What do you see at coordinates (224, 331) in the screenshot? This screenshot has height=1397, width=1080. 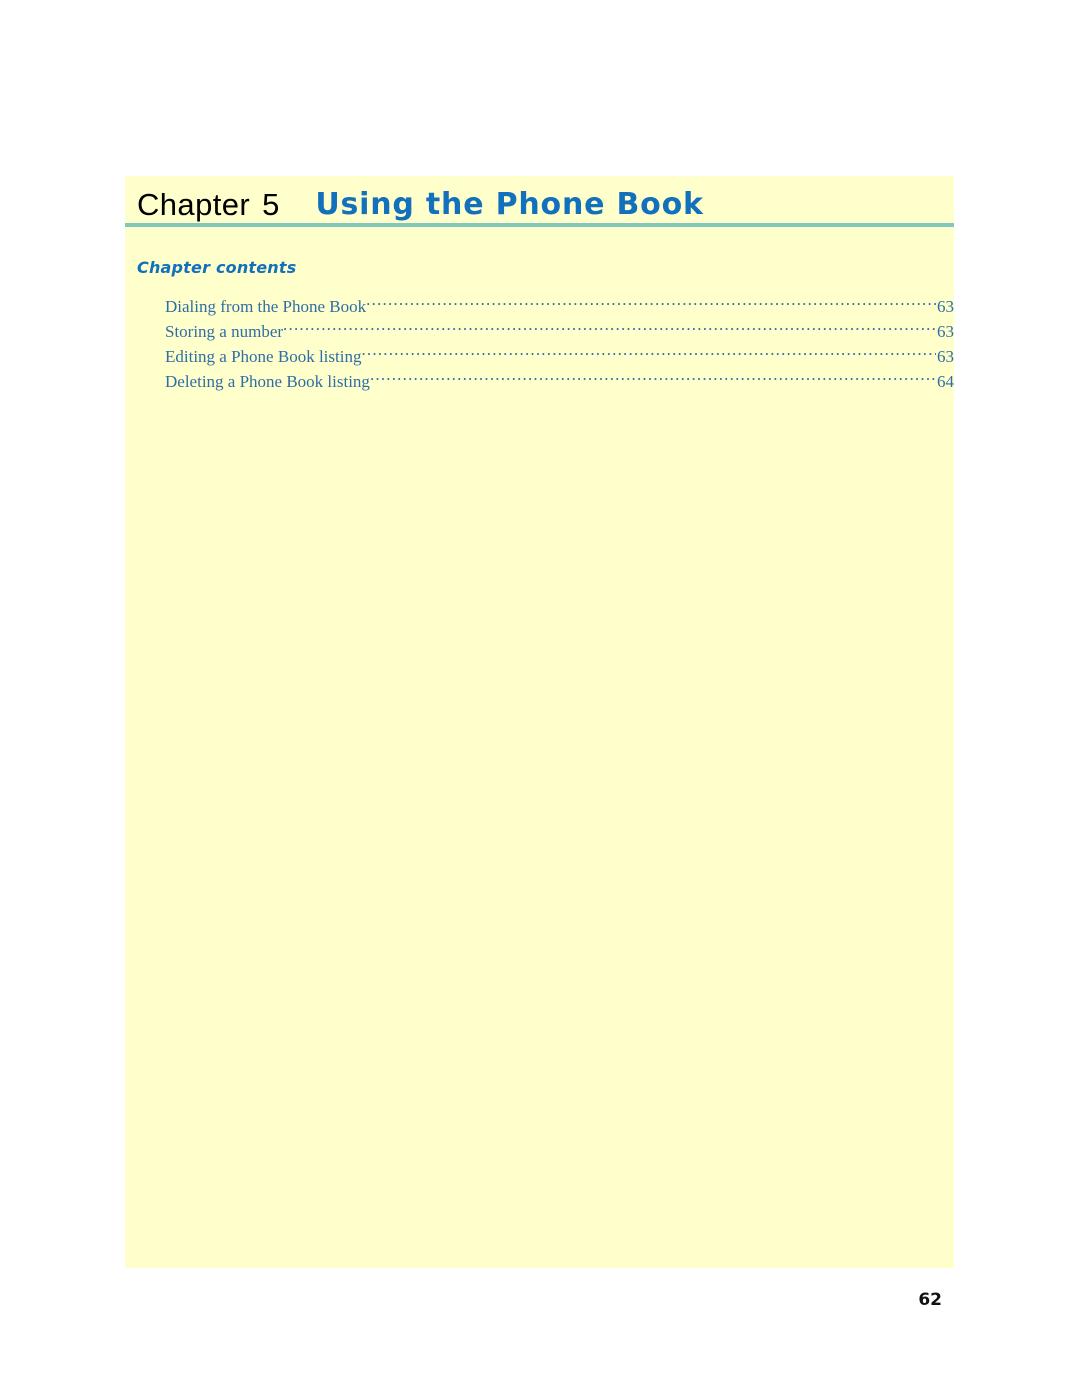 I see `toc-entry-label: Storing a number` at bounding box center [224, 331].